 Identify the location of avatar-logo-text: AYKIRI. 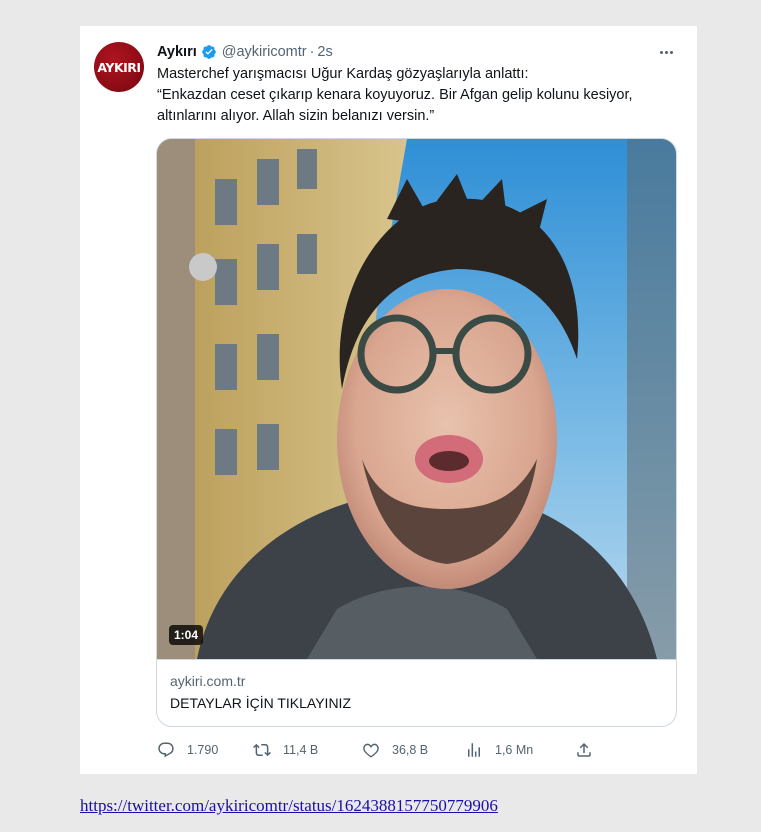
(119, 67).